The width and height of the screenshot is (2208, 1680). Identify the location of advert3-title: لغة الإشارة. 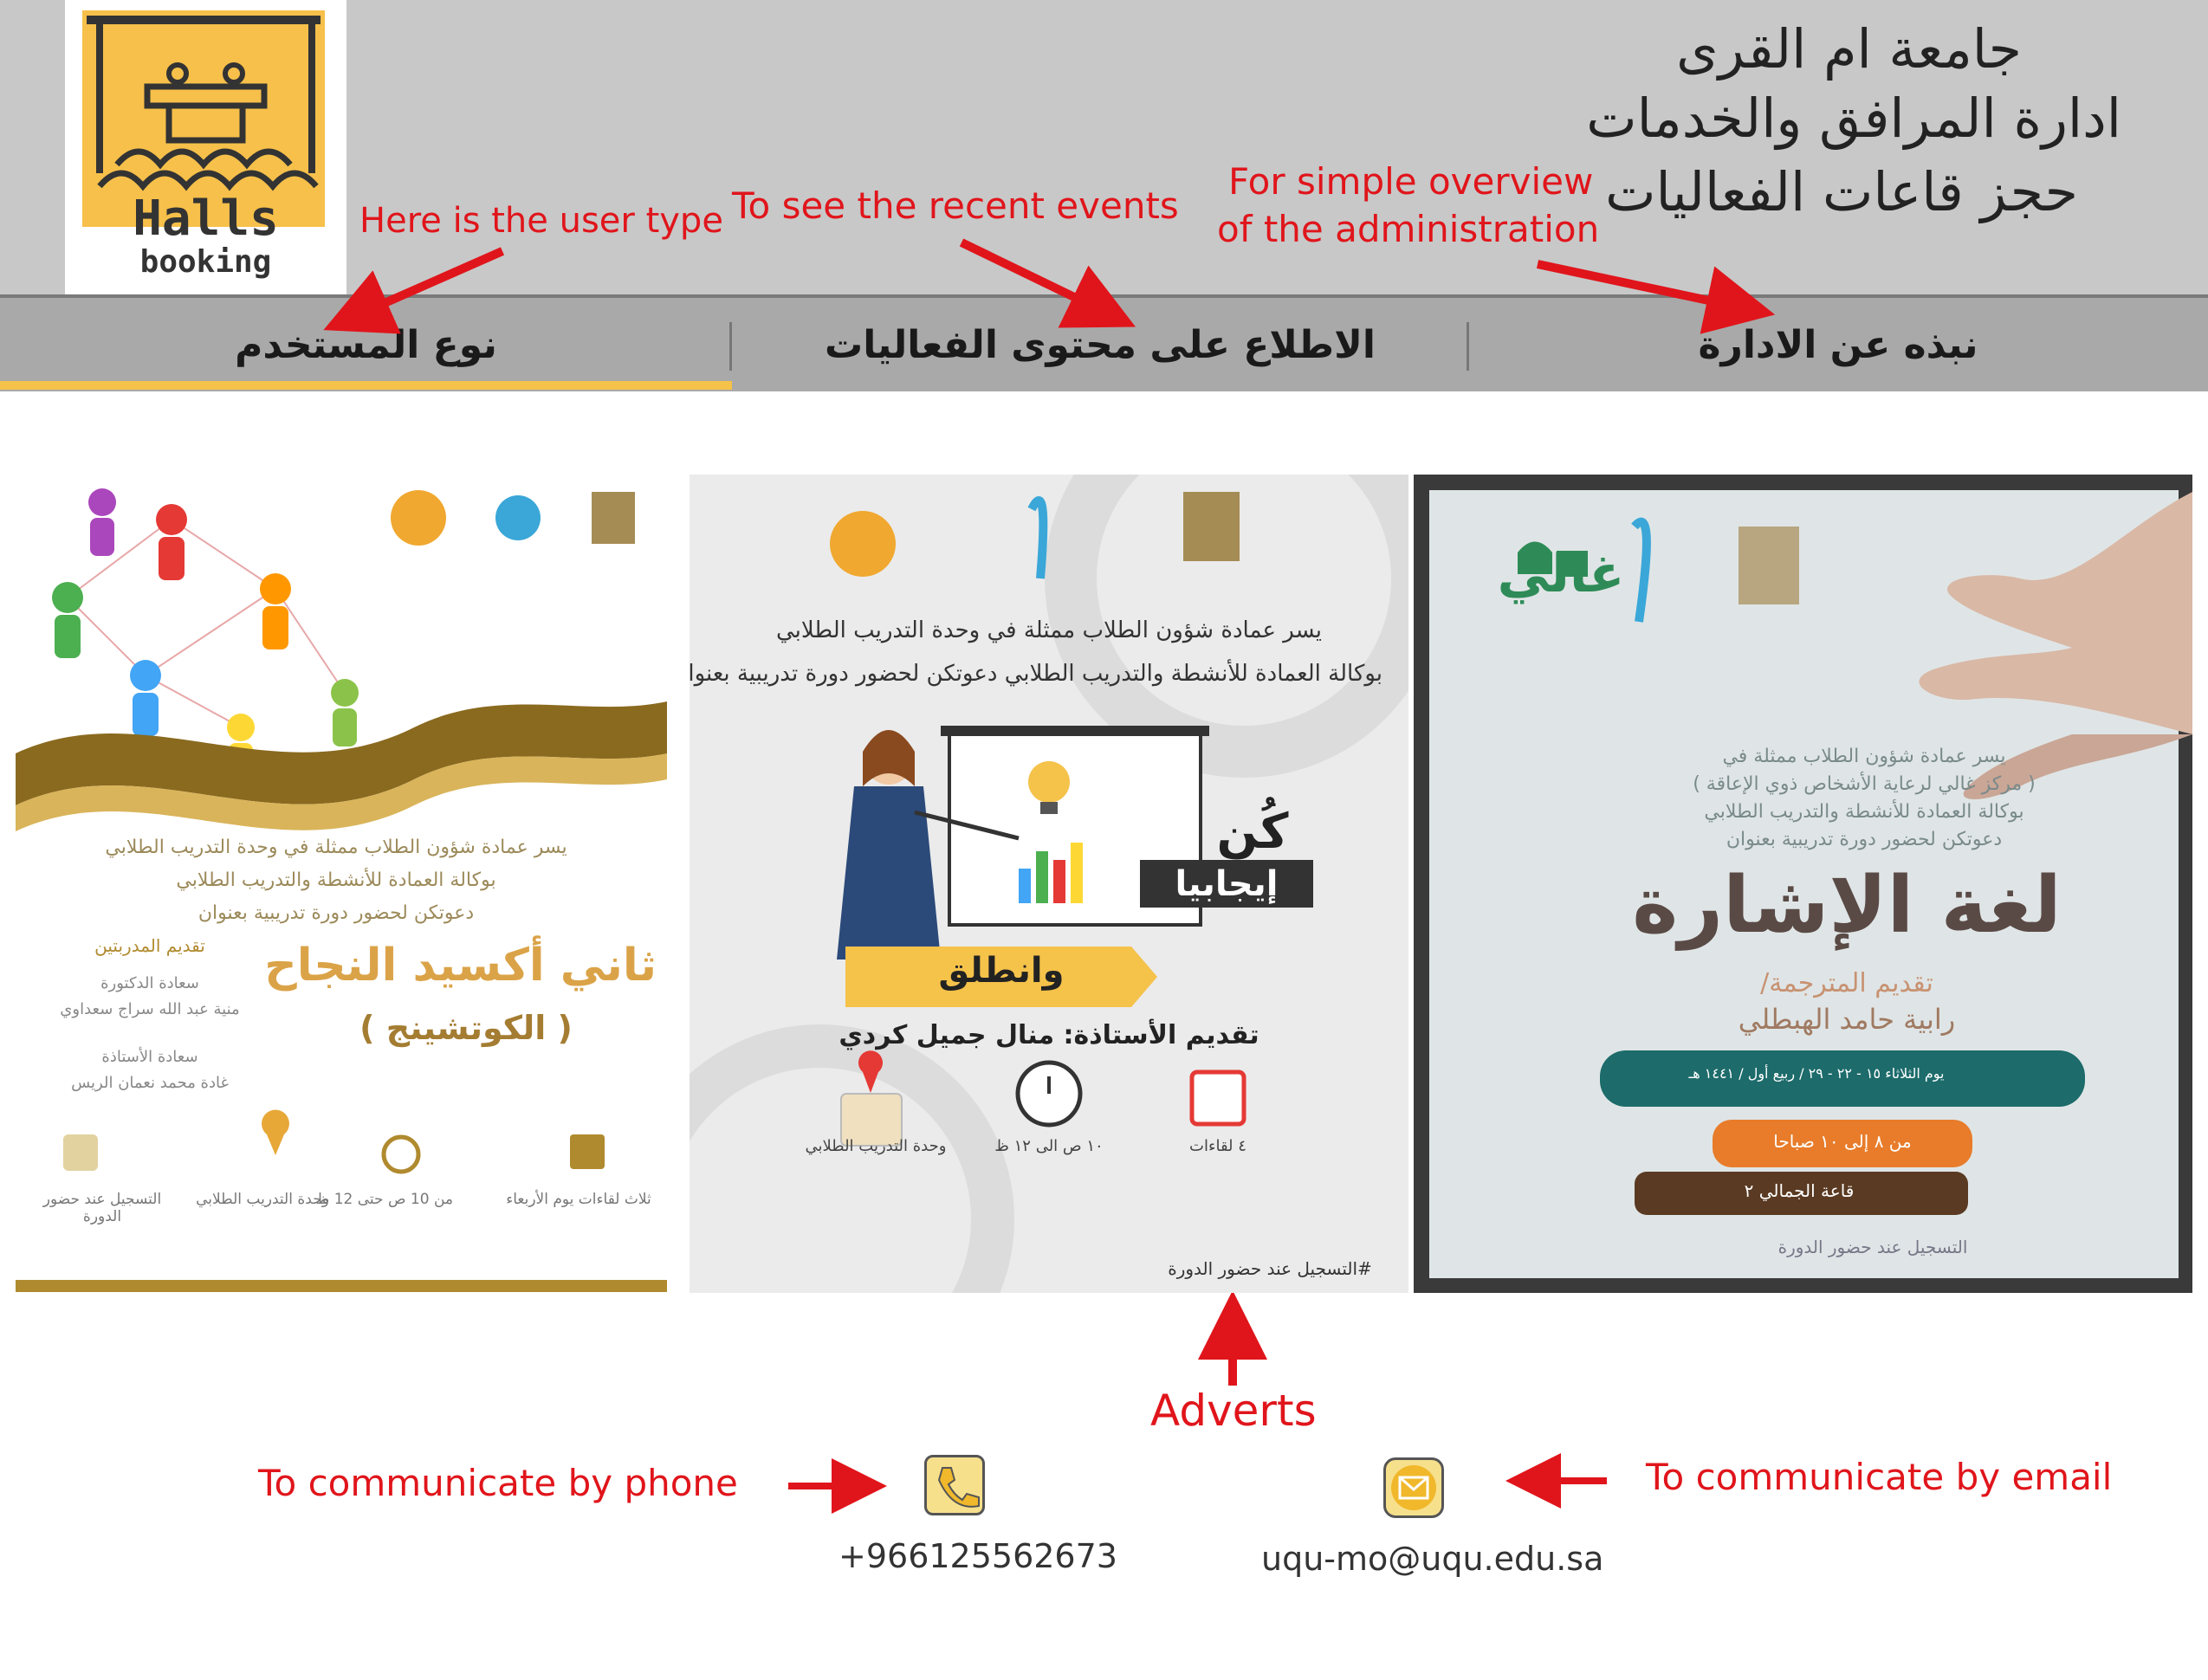
(1847, 905).